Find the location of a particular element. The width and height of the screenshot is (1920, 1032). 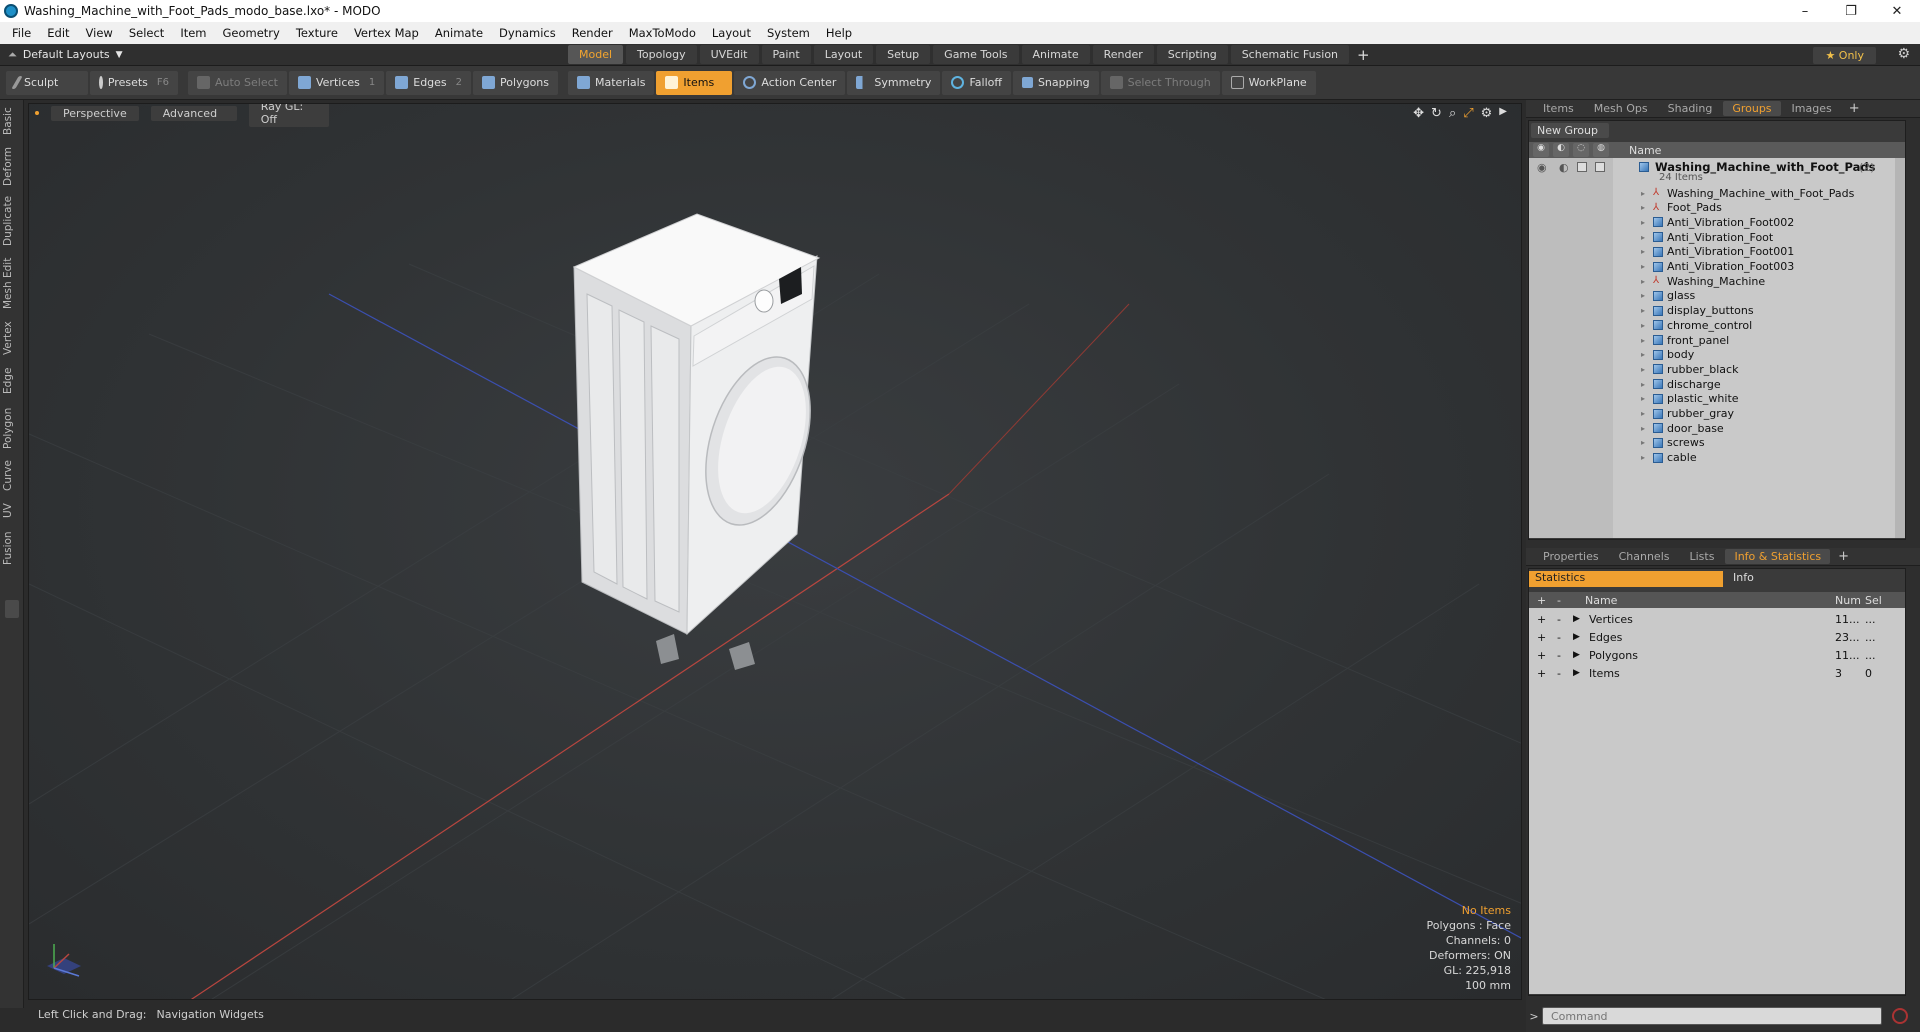

edges-button: Edges 2 is located at coordinates (429, 82).